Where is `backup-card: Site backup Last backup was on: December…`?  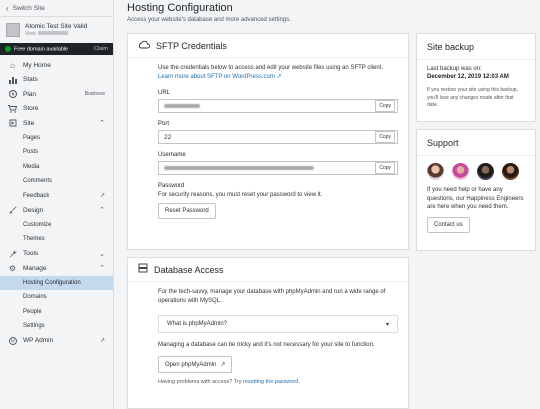 backup-card: Site backup Last backup was on: December… is located at coordinates (476, 77).